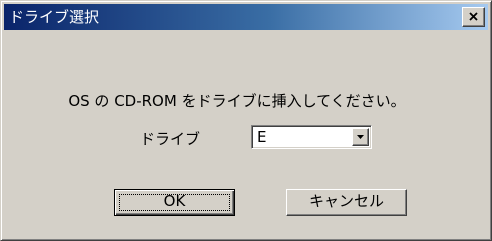 This screenshot has width=492, height=241. I want to click on ok-button-label: OK, so click(174, 201).